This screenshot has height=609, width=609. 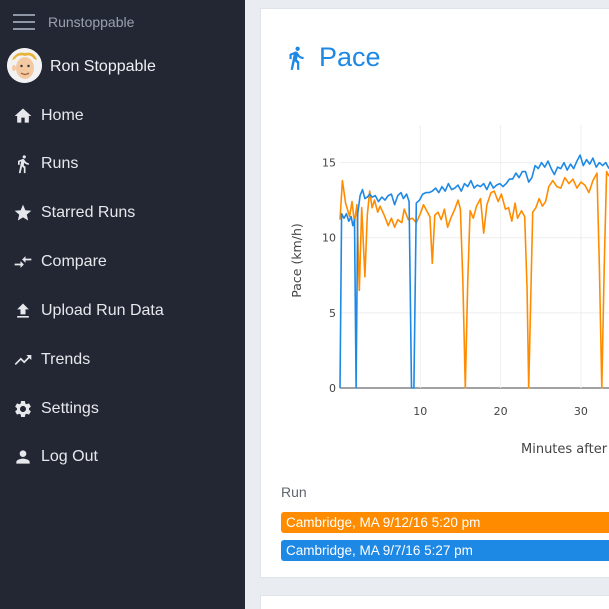 What do you see at coordinates (24, 22) in the screenshot?
I see `hamburger-menu-icon` at bounding box center [24, 22].